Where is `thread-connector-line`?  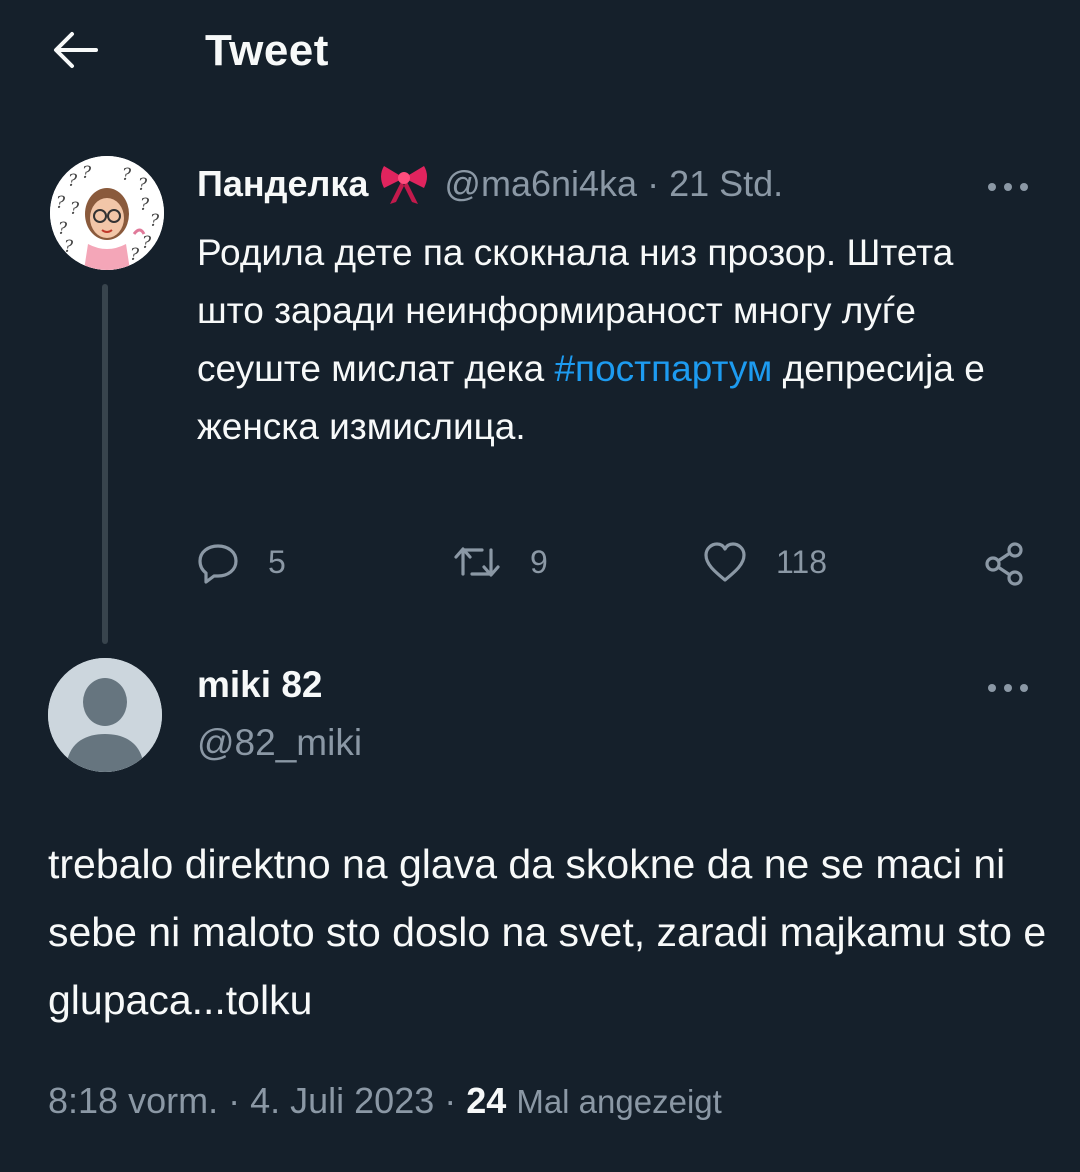 thread-connector-line is located at coordinates (105, 464).